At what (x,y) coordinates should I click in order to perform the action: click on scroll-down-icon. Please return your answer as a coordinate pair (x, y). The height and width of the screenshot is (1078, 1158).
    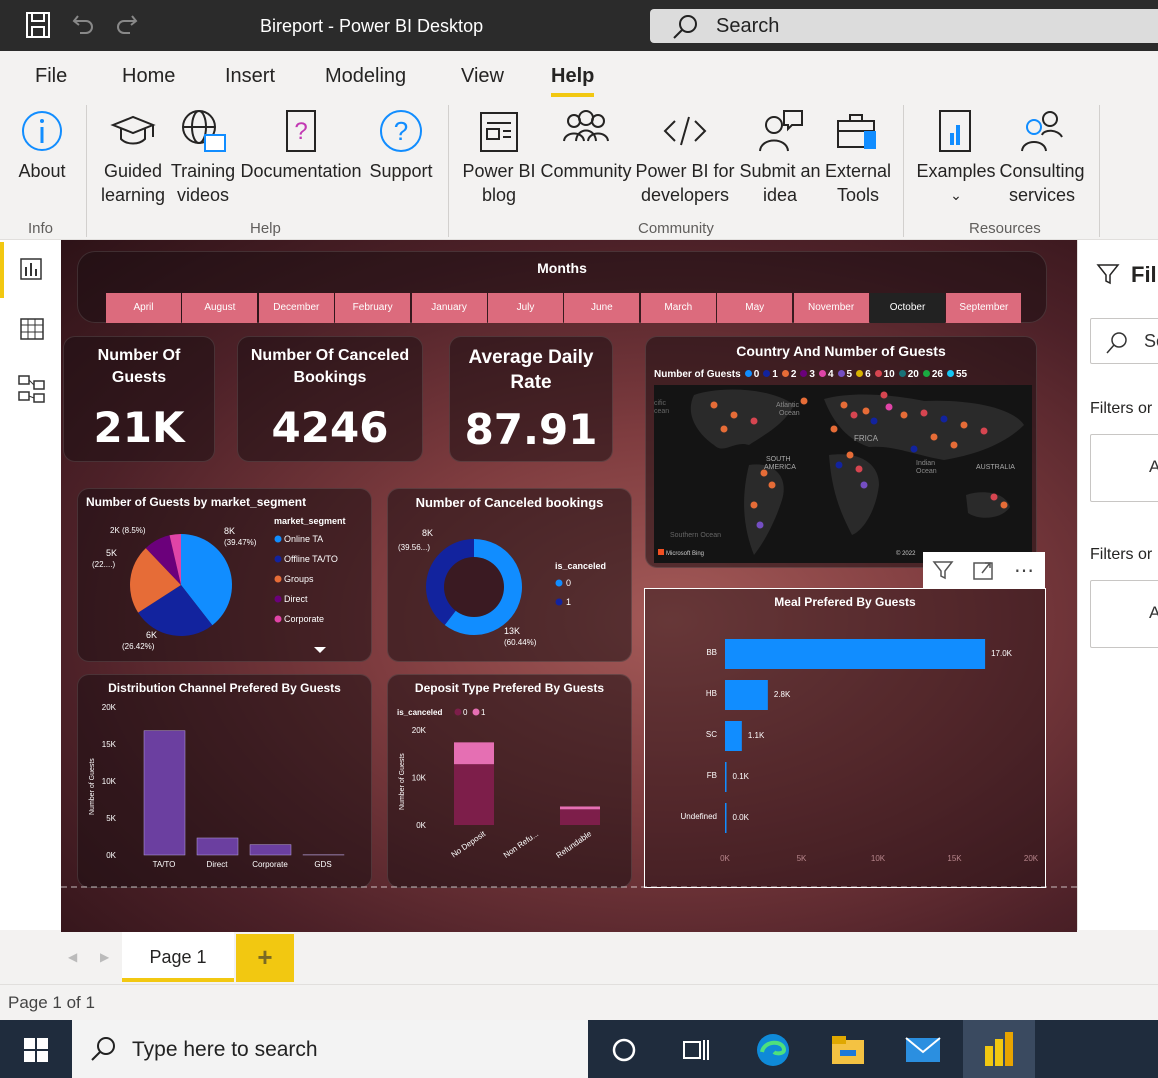
    Looking at the image, I should click on (320, 650).